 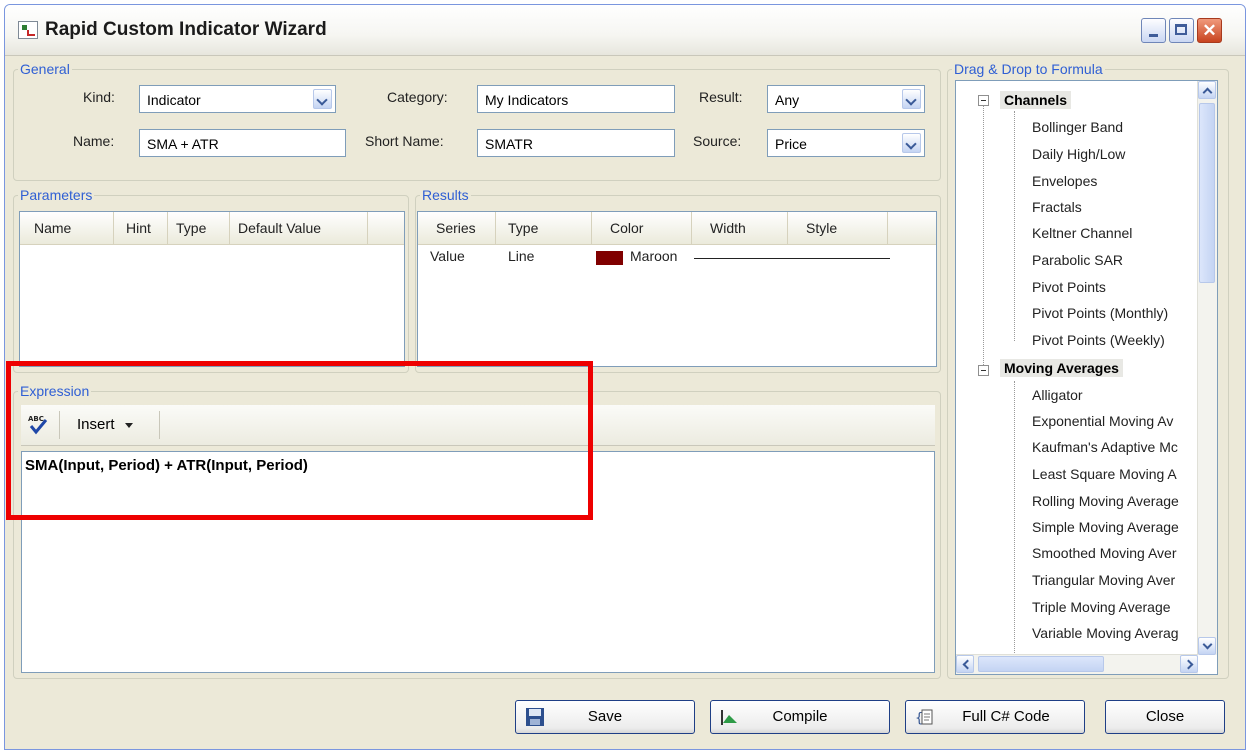 What do you see at coordinates (94, 141) in the screenshot?
I see `name-label: Name:` at bounding box center [94, 141].